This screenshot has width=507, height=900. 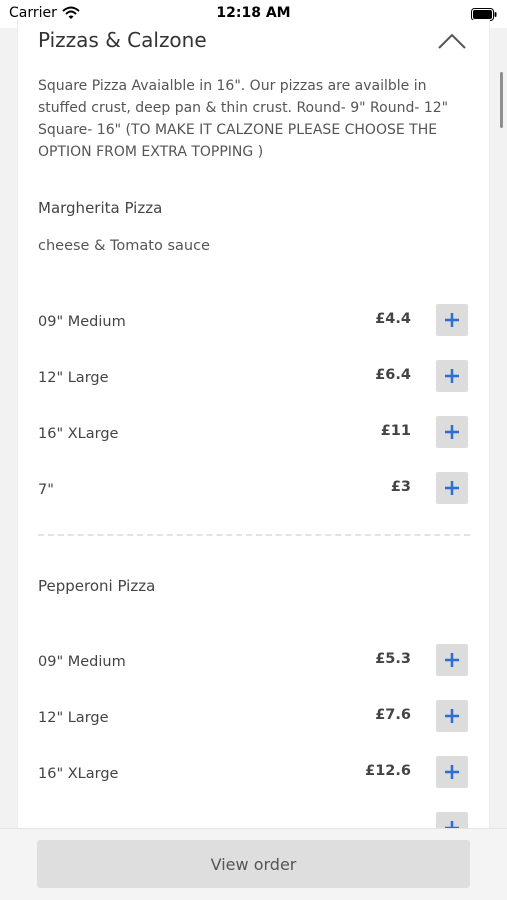 What do you see at coordinates (253, 718) in the screenshot?
I see `variant-row: 12" Large £7.6` at bounding box center [253, 718].